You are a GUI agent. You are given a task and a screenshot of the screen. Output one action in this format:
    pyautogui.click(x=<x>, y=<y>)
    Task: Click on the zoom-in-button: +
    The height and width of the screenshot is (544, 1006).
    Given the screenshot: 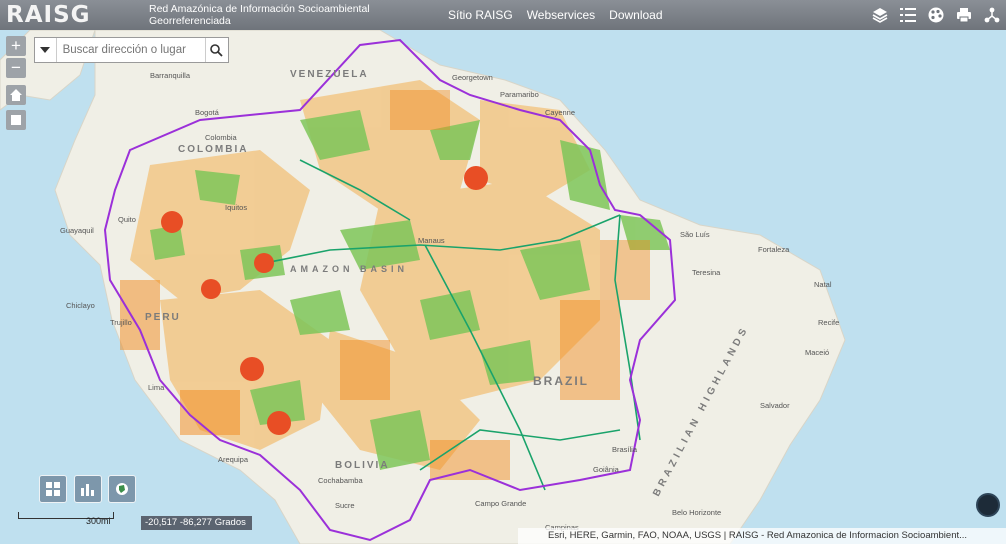 What is the action you would take?
    pyautogui.click(x=16, y=46)
    